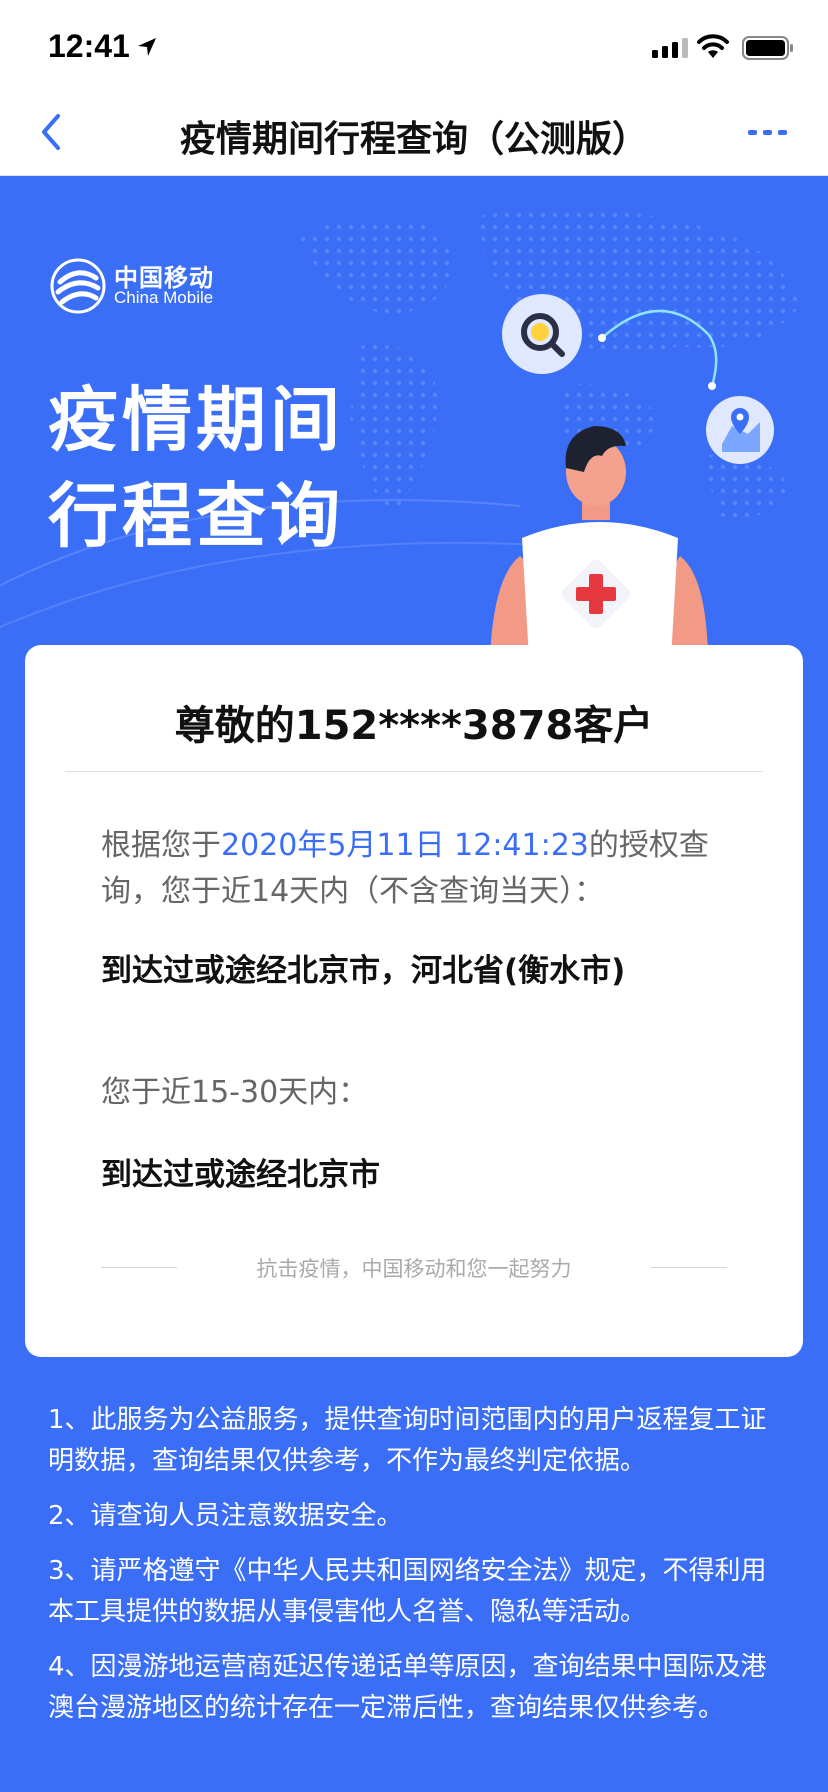  I want to click on hero-title-line2: 行程查询, so click(196, 516).